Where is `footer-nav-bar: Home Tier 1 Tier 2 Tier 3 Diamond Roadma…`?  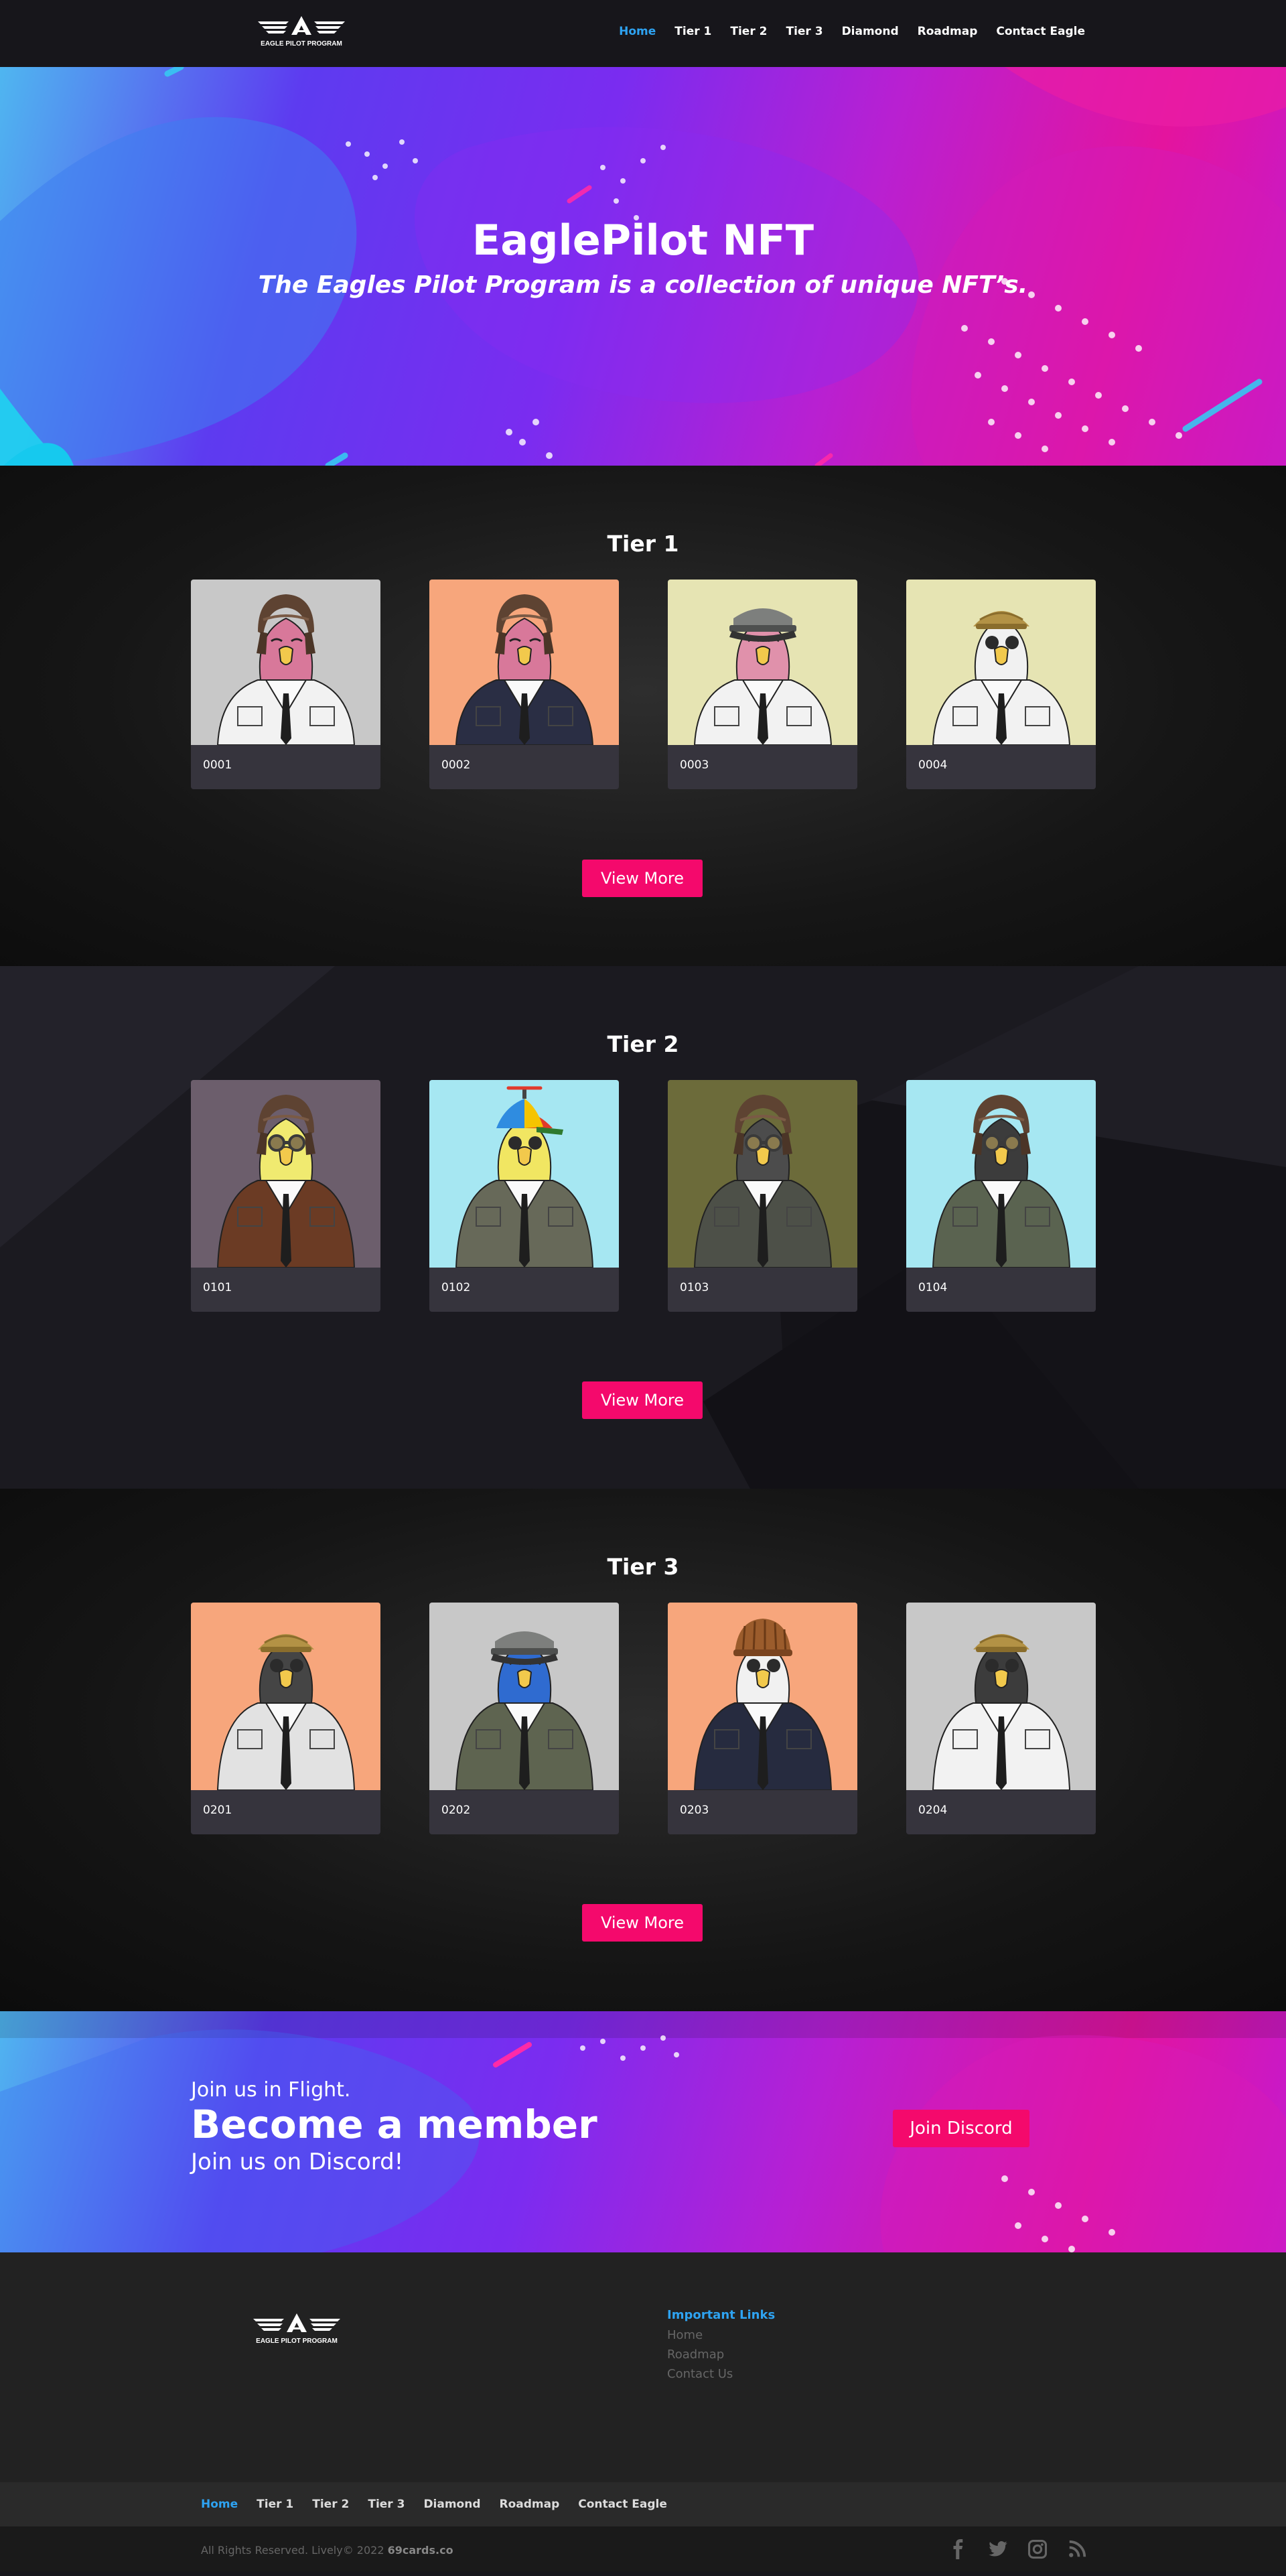
footer-nav-bar: Home Tier 1 Tier 2 Tier 3 Diamond Roadma… is located at coordinates (643, 2504).